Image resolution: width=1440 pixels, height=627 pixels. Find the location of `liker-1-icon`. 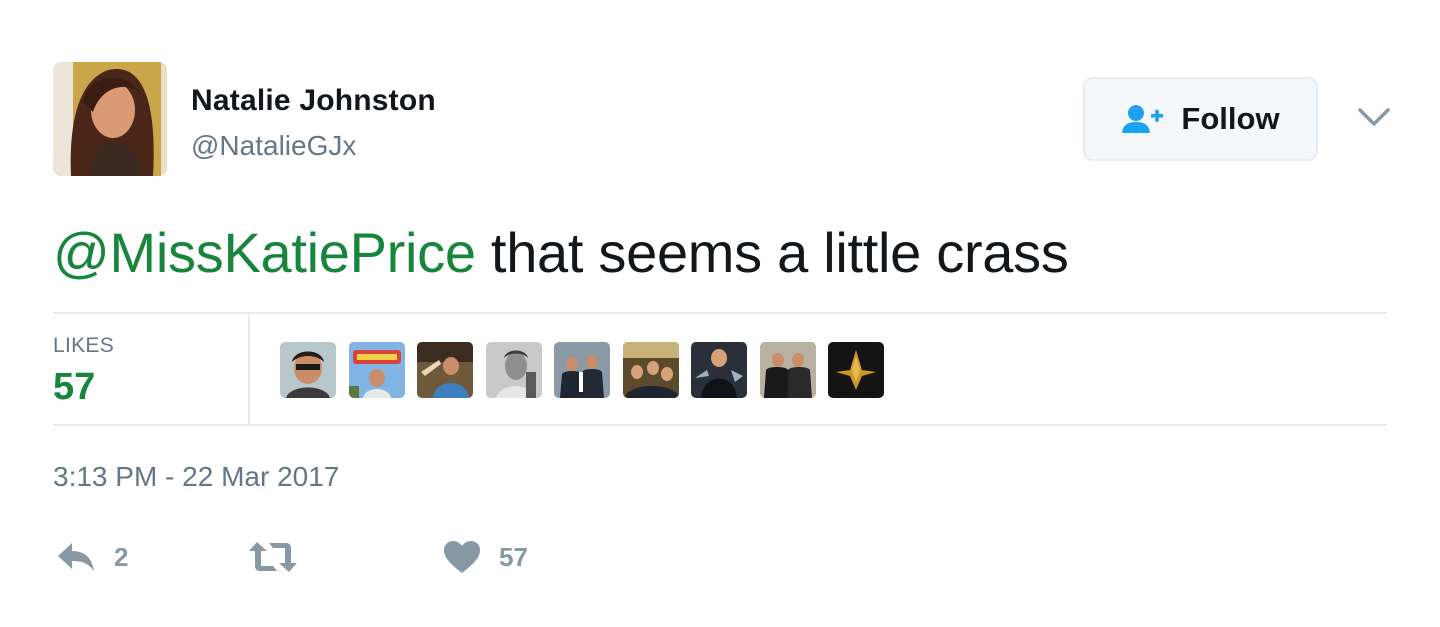

liker-1-icon is located at coordinates (308, 370).